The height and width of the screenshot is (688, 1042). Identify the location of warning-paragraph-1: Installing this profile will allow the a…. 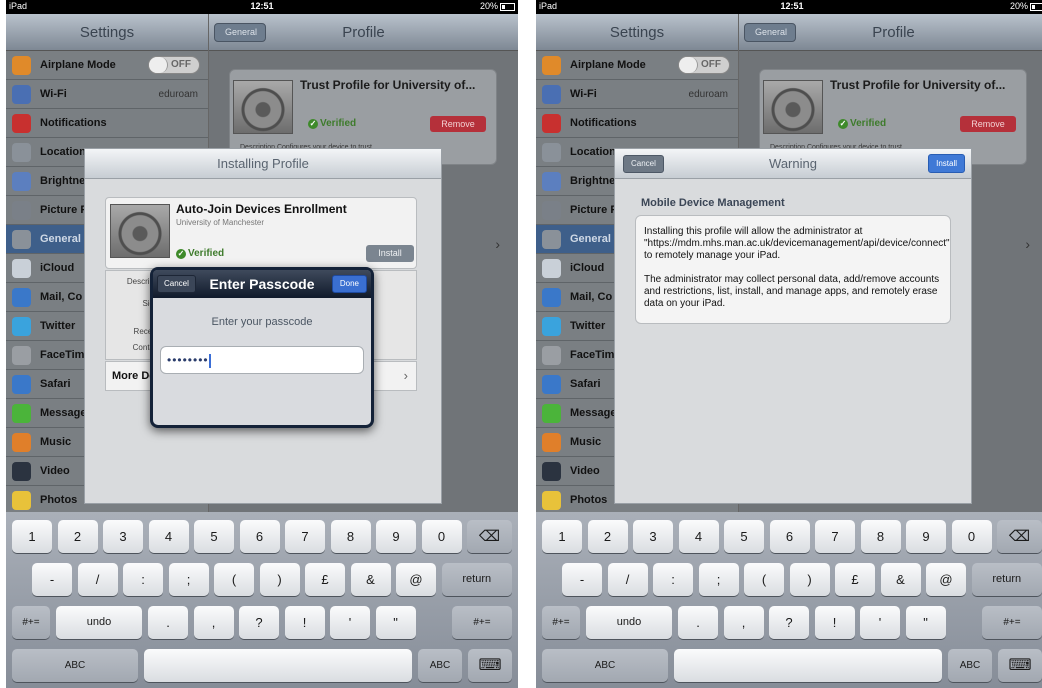
(797, 243).